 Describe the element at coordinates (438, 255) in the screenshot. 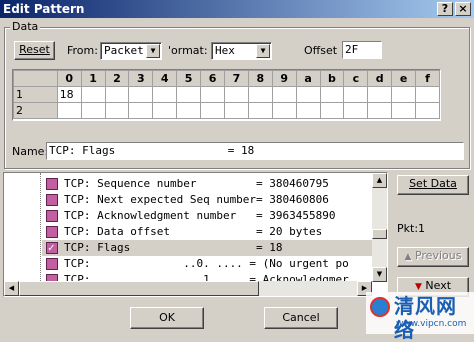

I see `previous-button-label: Previous` at that location.